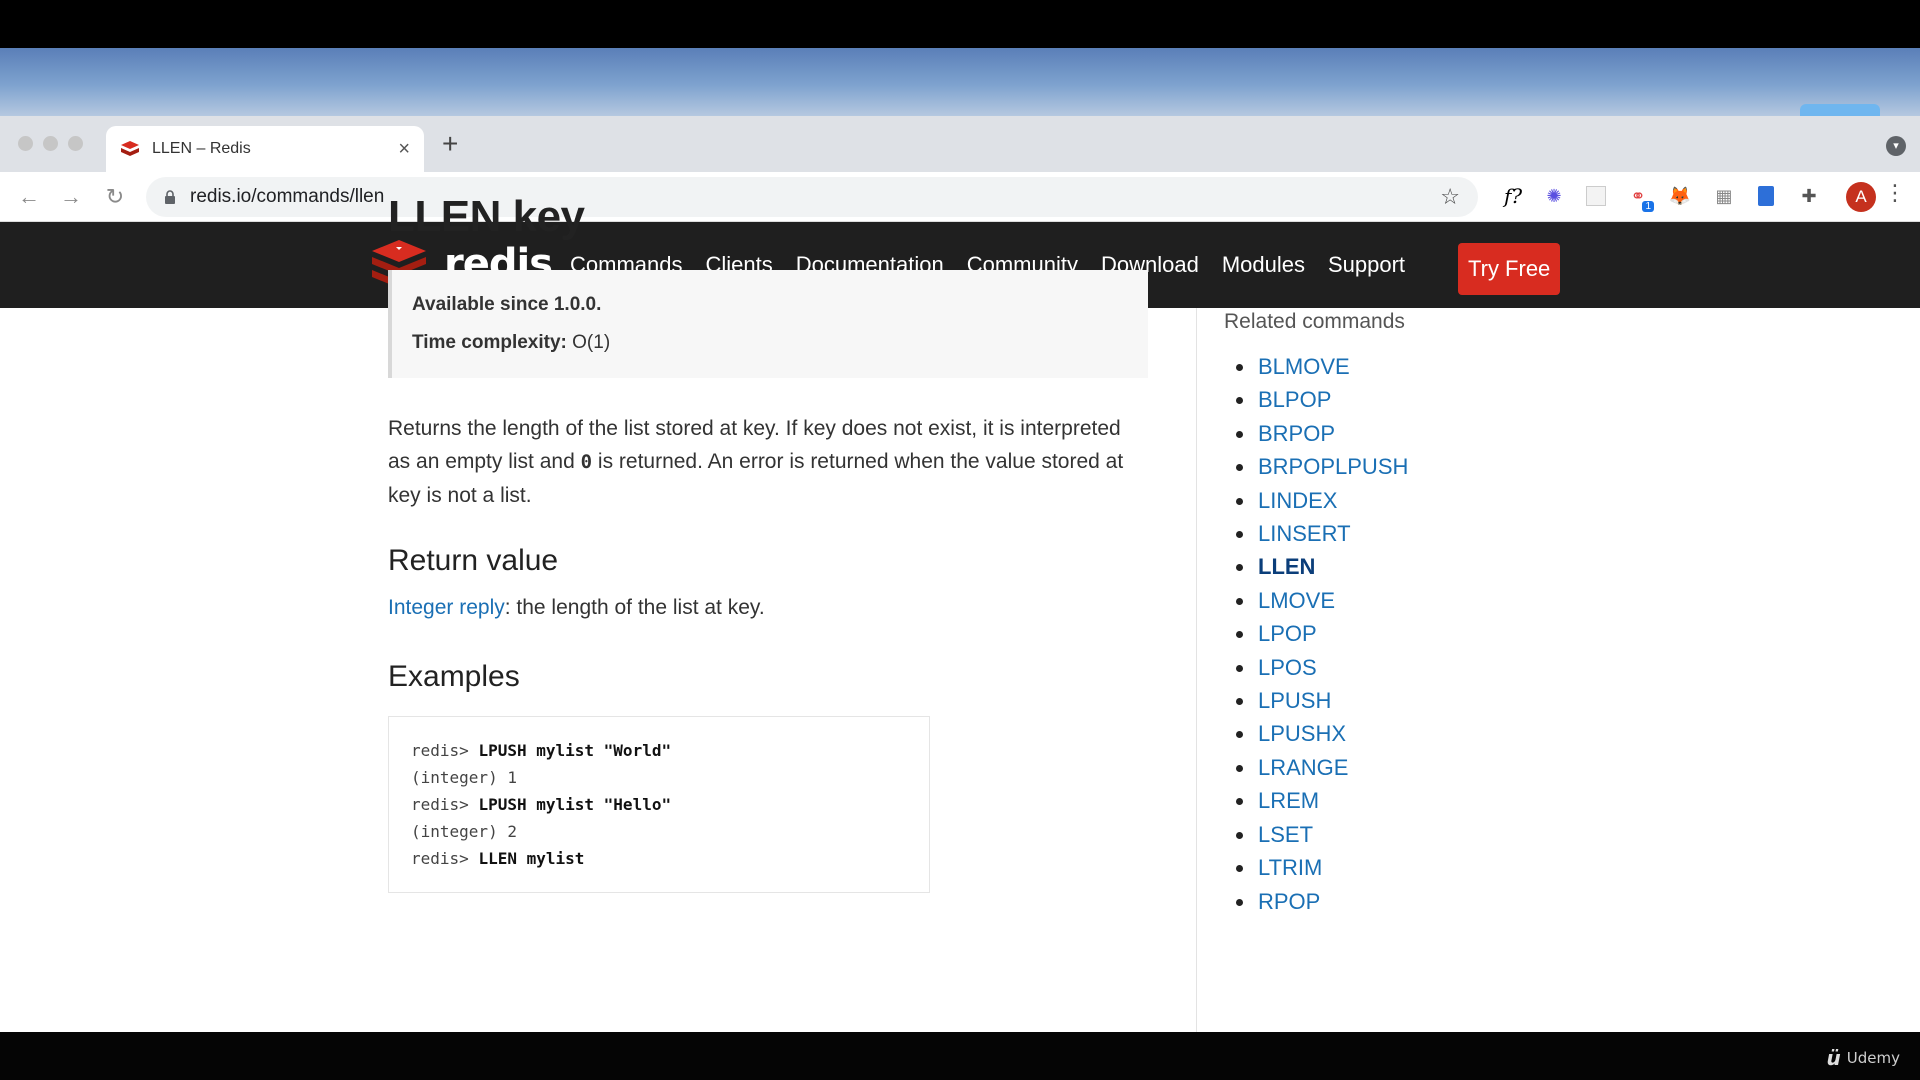 The height and width of the screenshot is (1080, 1920). What do you see at coordinates (1304, 366) in the screenshot?
I see `related-command-link: BLMOVE` at bounding box center [1304, 366].